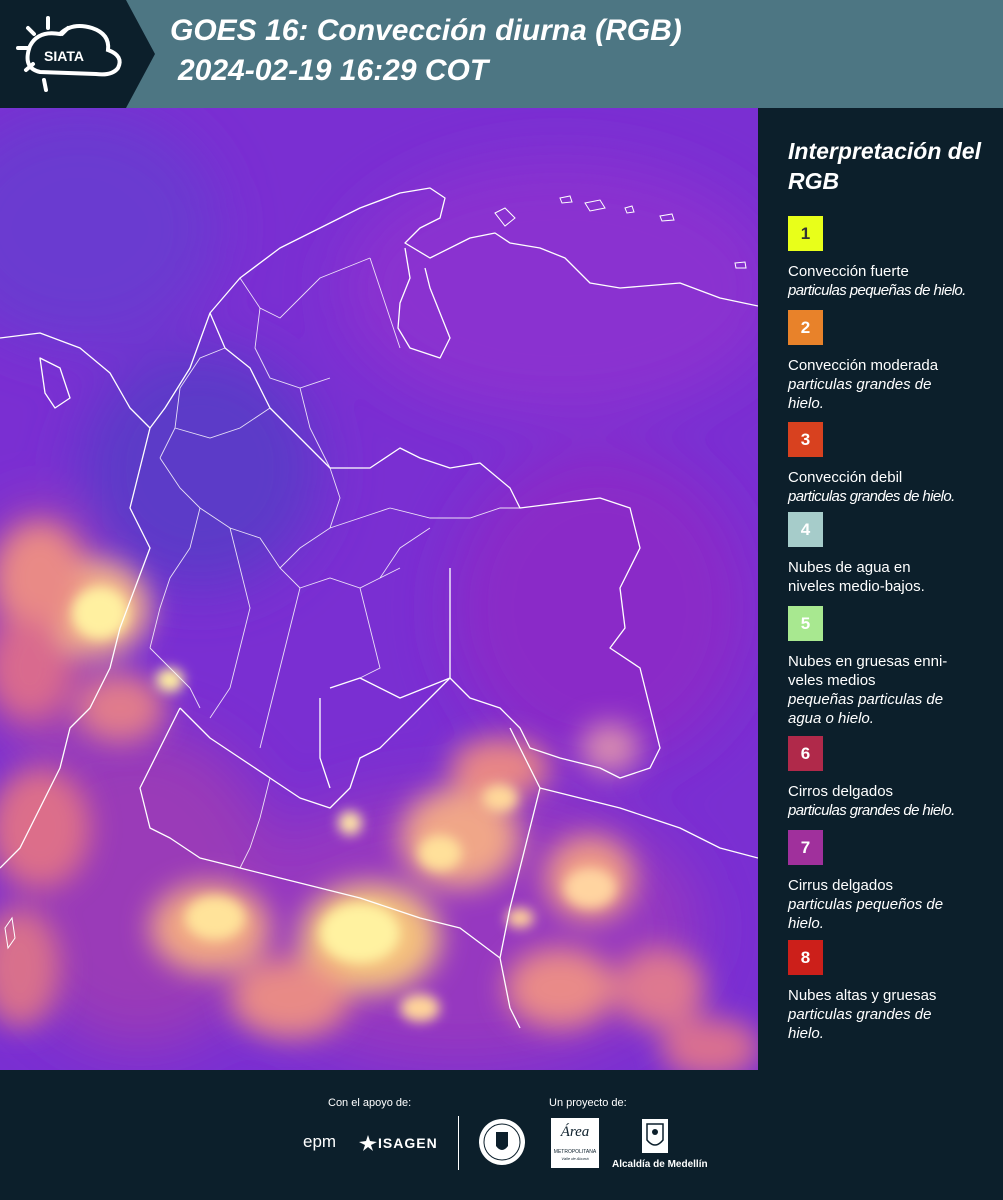 The width and height of the screenshot is (1003, 1200). Describe the element at coordinates (866, 709) in the screenshot. I see `legend-sublabel: pequeñas particulas de agua o hielo.` at that location.